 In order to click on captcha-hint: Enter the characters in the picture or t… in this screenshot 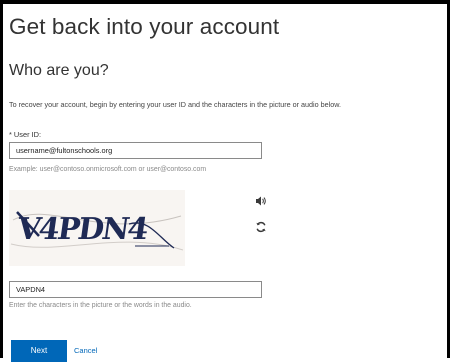, I will do `click(100, 305)`.